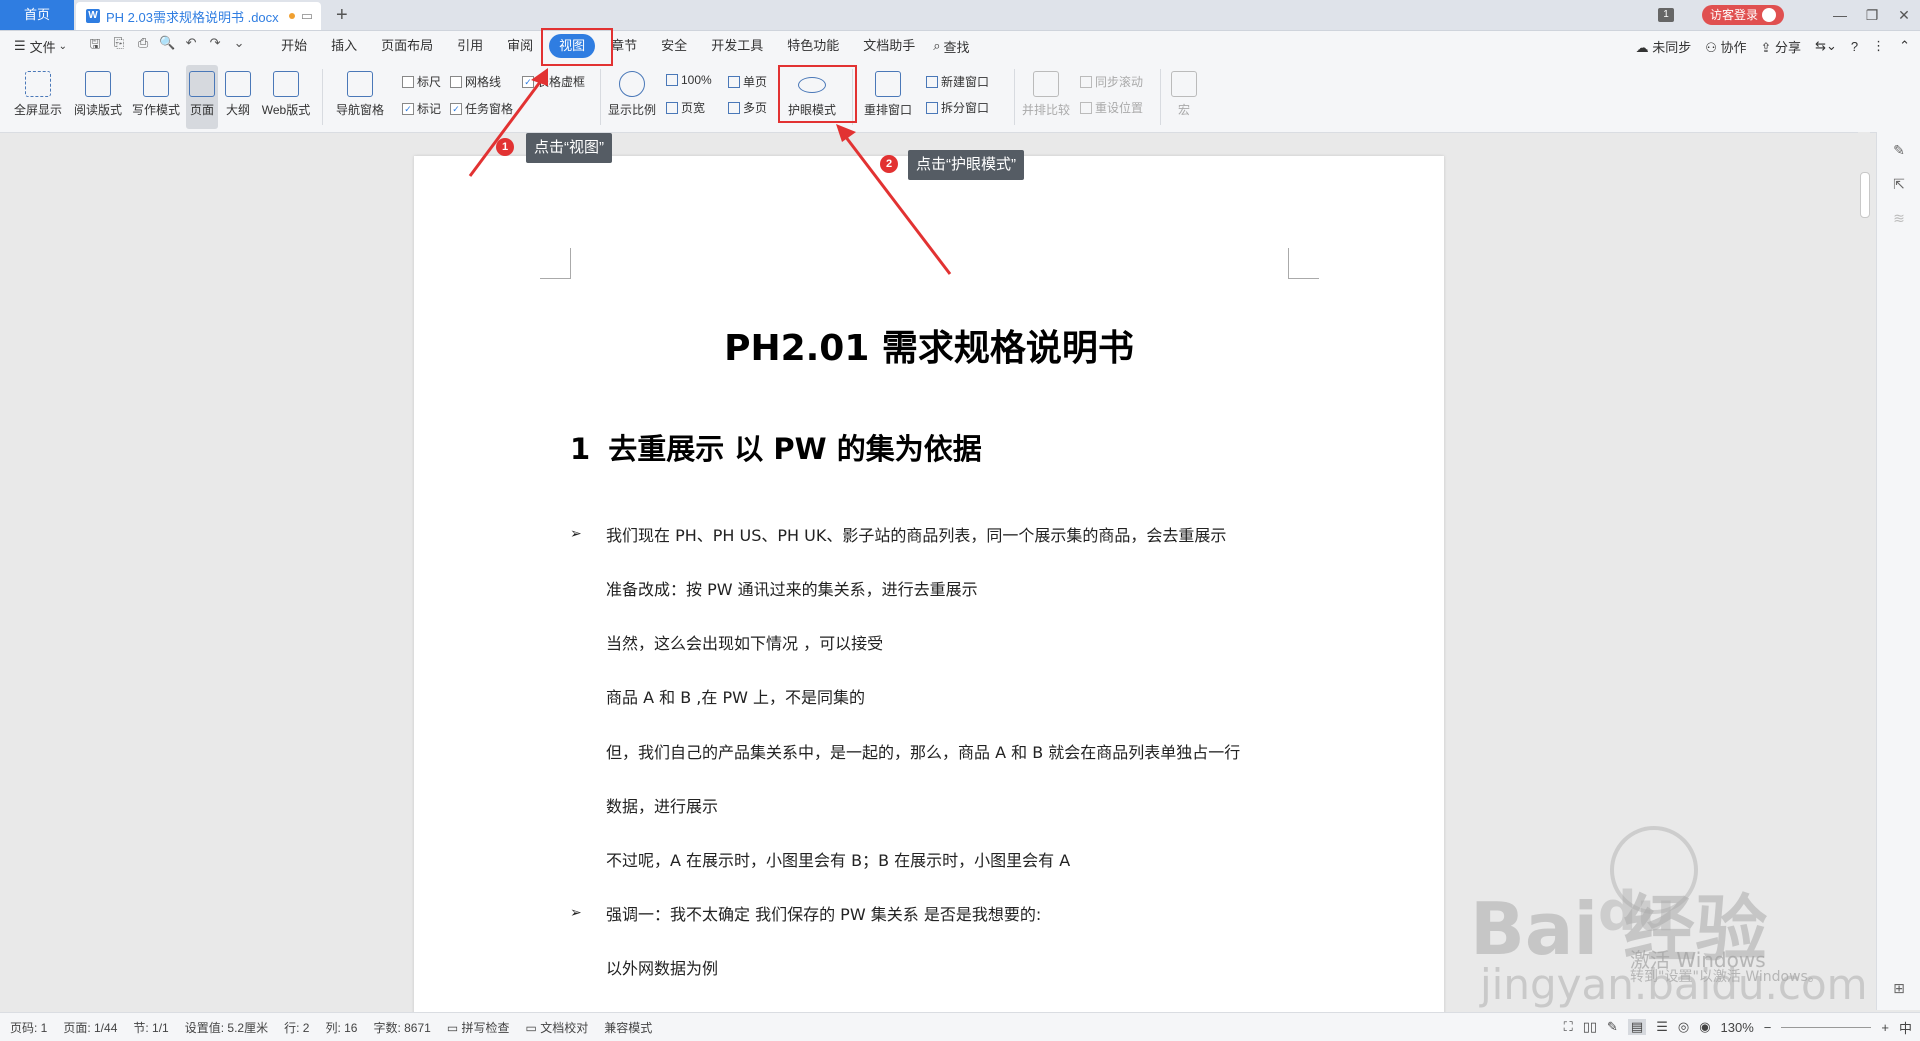 This screenshot has height=1041, width=1920. What do you see at coordinates (1654, 870) in the screenshot?
I see `paw-logo-icon` at bounding box center [1654, 870].